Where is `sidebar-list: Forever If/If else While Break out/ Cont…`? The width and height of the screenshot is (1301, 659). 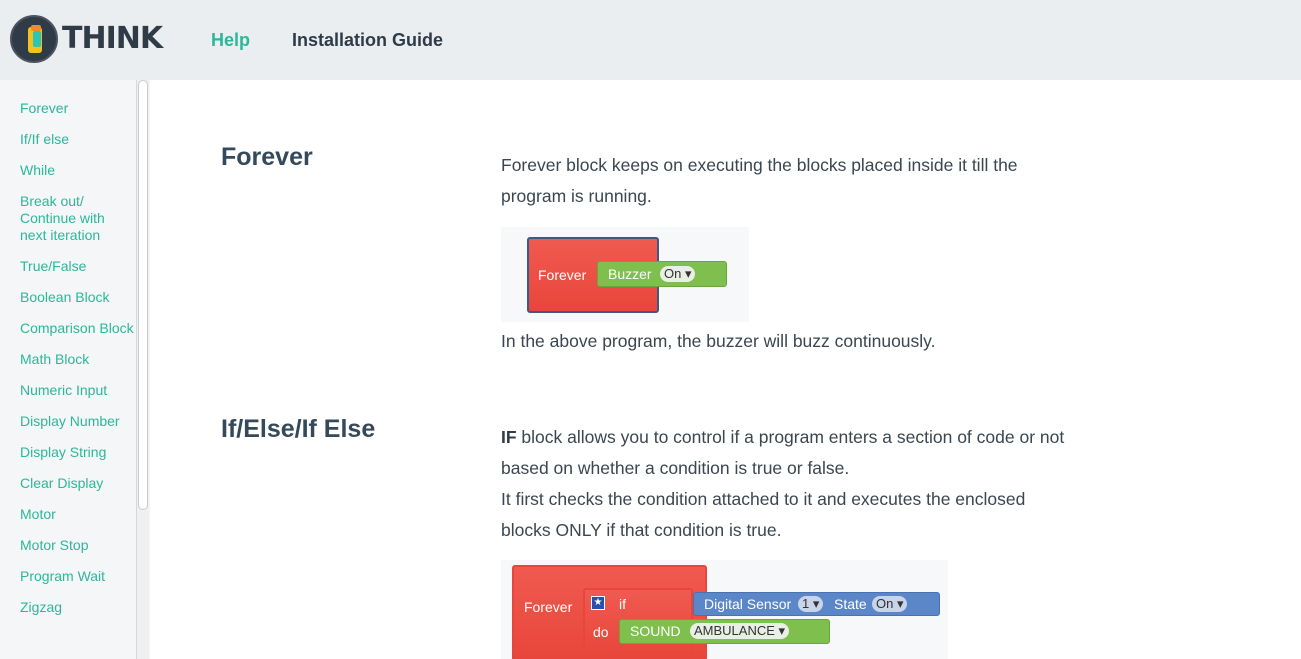 sidebar-list: Forever If/If else While Break out/ Cont… is located at coordinates (77, 365).